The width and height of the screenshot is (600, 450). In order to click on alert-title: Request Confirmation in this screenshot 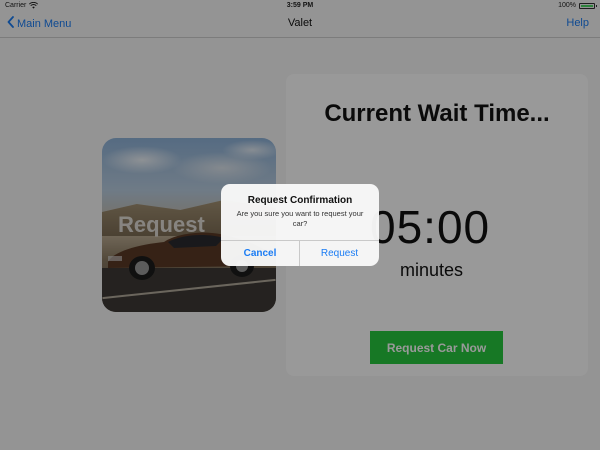, I will do `click(300, 200)`.